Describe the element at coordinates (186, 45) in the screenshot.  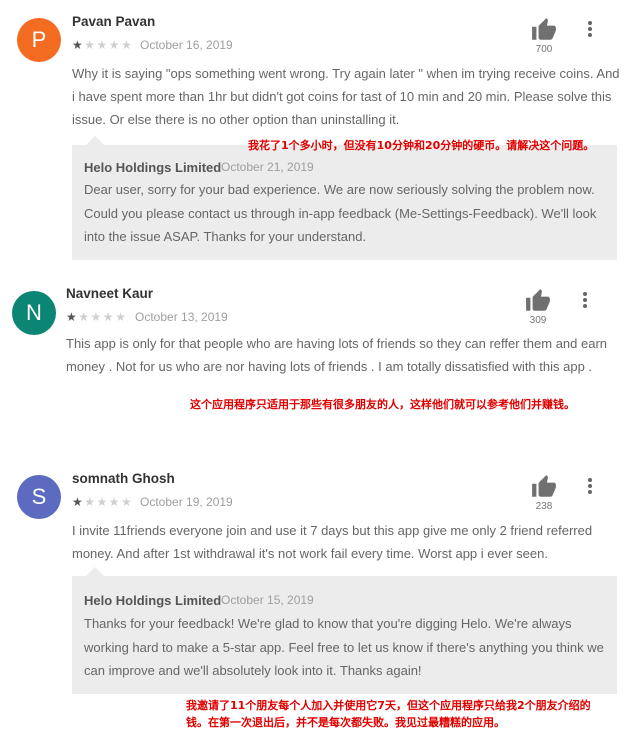
I see `review-date: October 16, 2019` at that location.